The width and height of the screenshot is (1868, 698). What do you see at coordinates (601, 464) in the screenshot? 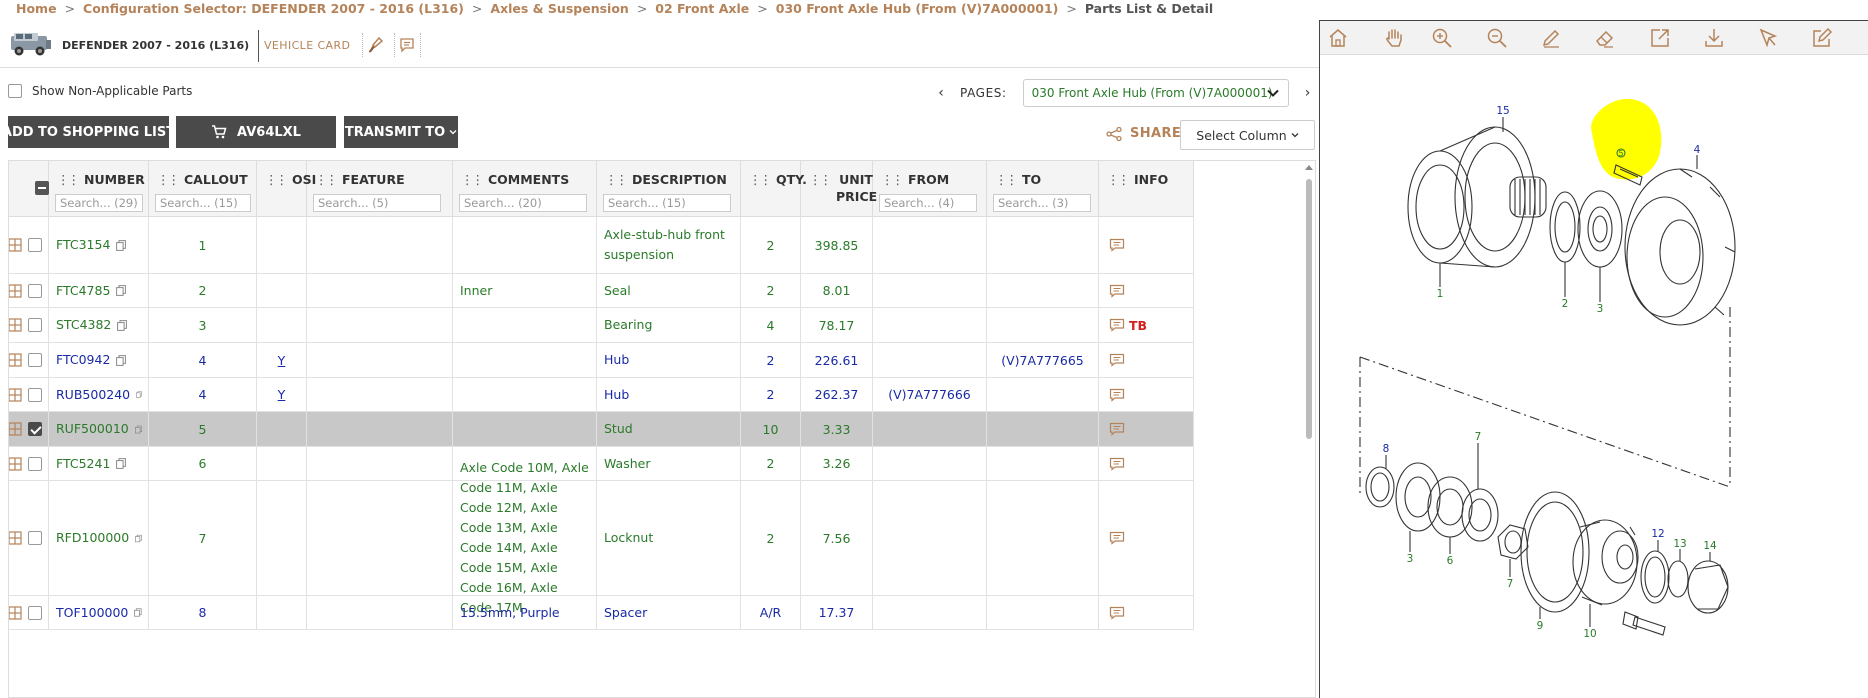
I see `table-row: FTC5241 6 Washer 2 3.26` at bounding box center [601, 464].